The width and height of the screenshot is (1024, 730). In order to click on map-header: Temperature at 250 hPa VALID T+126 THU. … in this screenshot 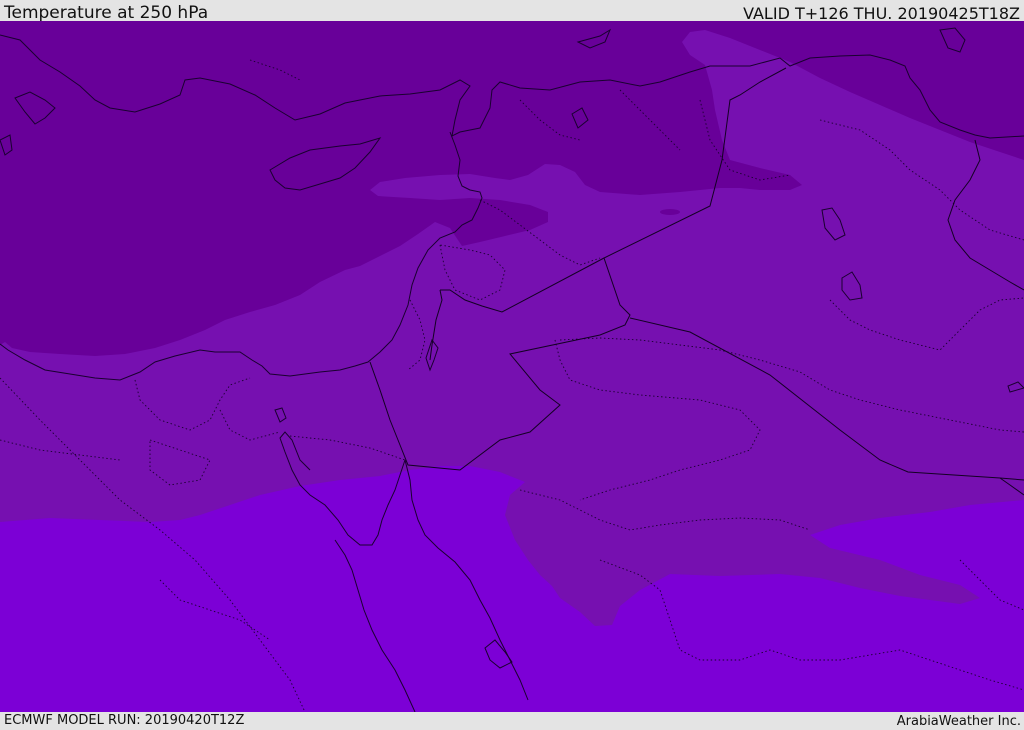, I will do `click(512, 11)`.